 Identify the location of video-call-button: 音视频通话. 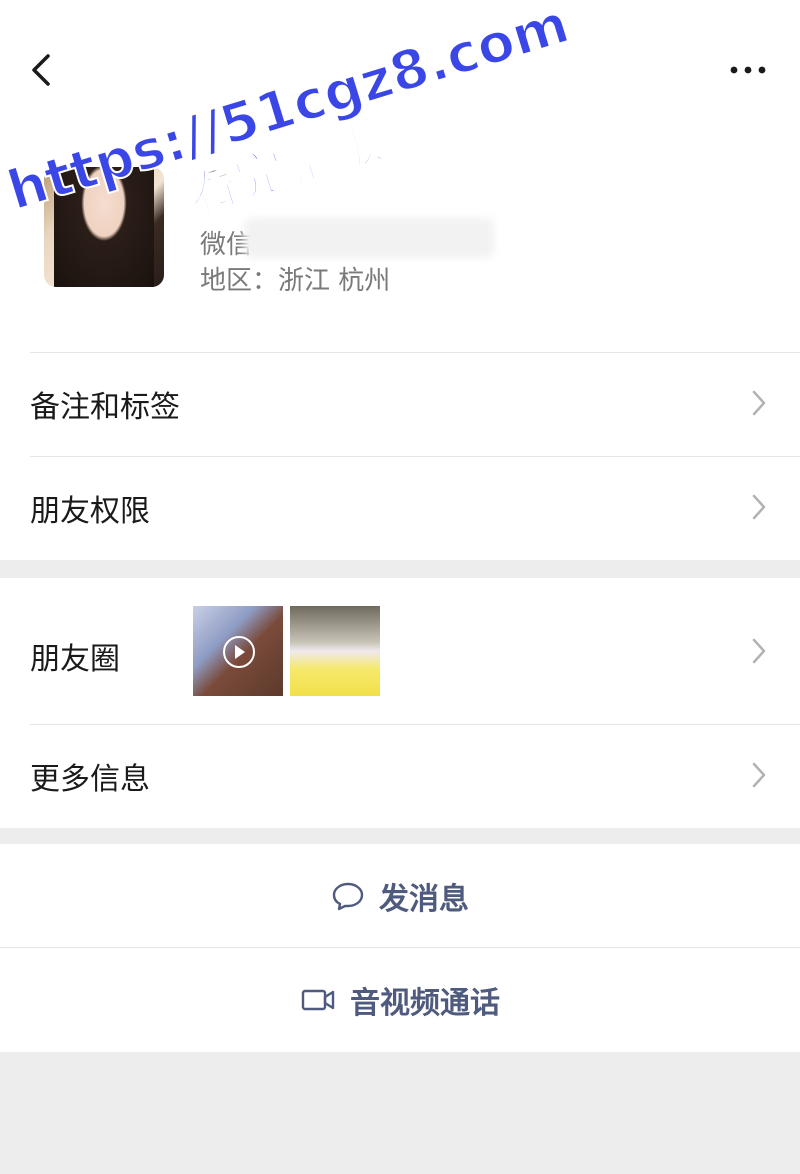
(400, 1000).